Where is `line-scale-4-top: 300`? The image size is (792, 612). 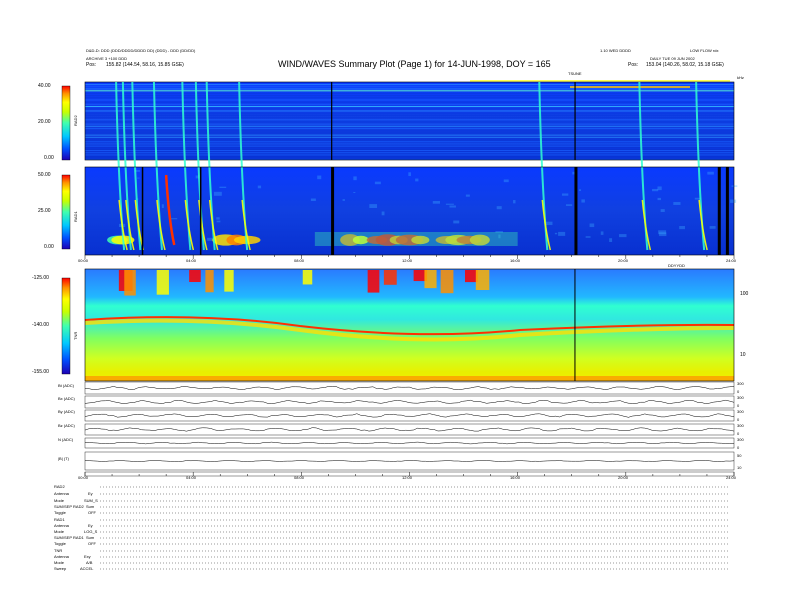
line-scale-4-top: 300 is located at coordinates (740, 439).